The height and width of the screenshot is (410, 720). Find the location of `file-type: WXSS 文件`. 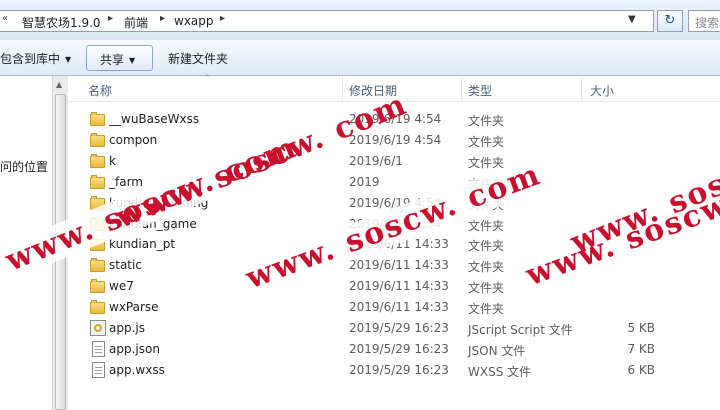

file-type: WXSS 文件 is located at coordinates (500, 371).